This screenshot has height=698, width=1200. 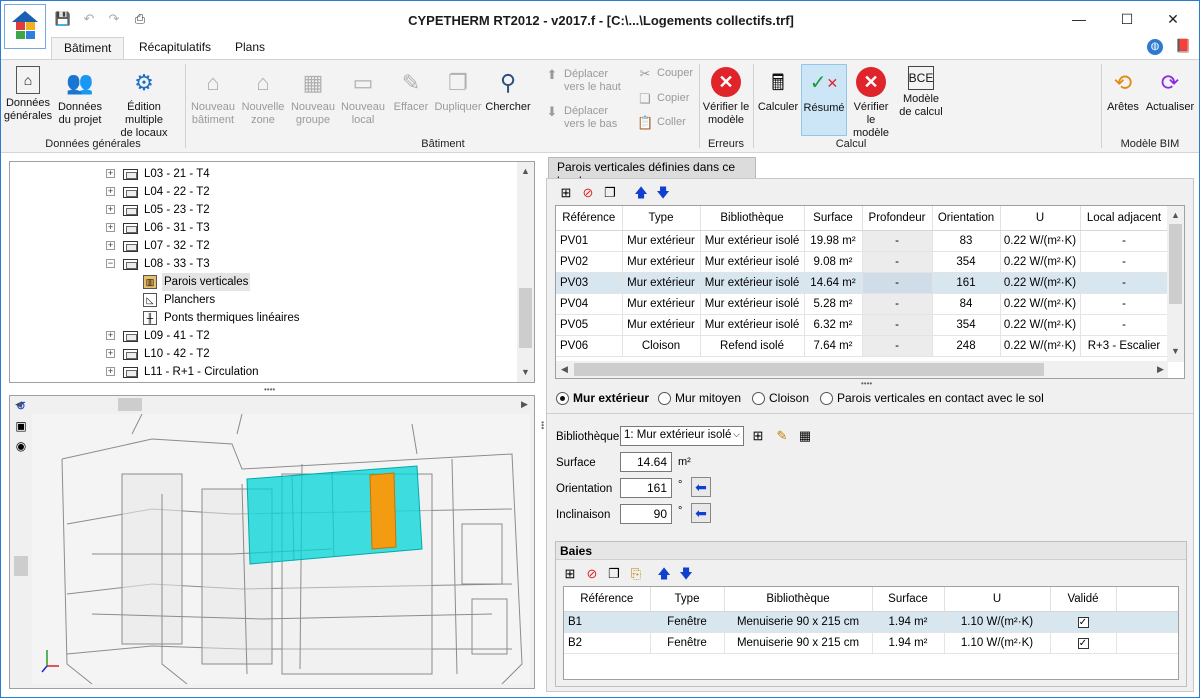 I want to click on edit-icon: ✎, so click(x=782, y=436).